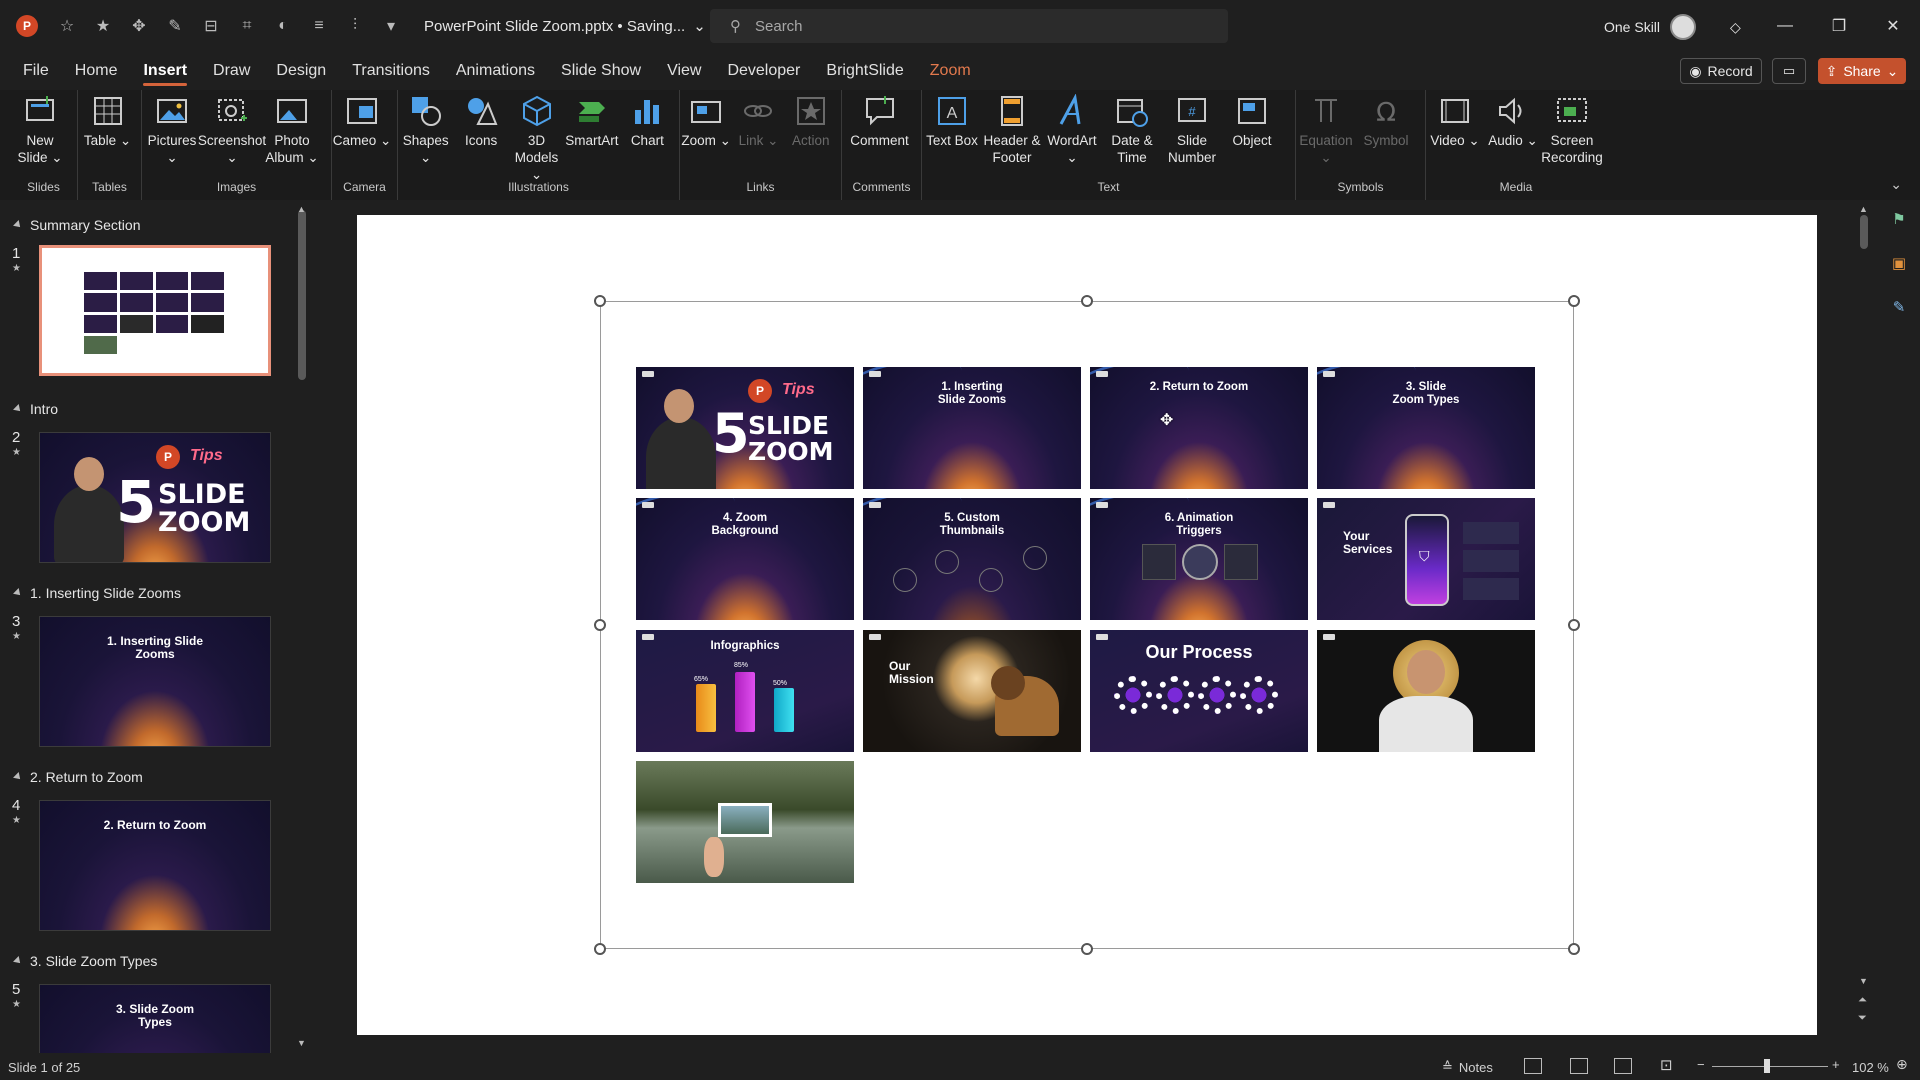 This screenshot has width=1920, height=1080. Describe the element at coordinates (763, 71) in the screenshot. I see `tab-developer: Developer` at that location.